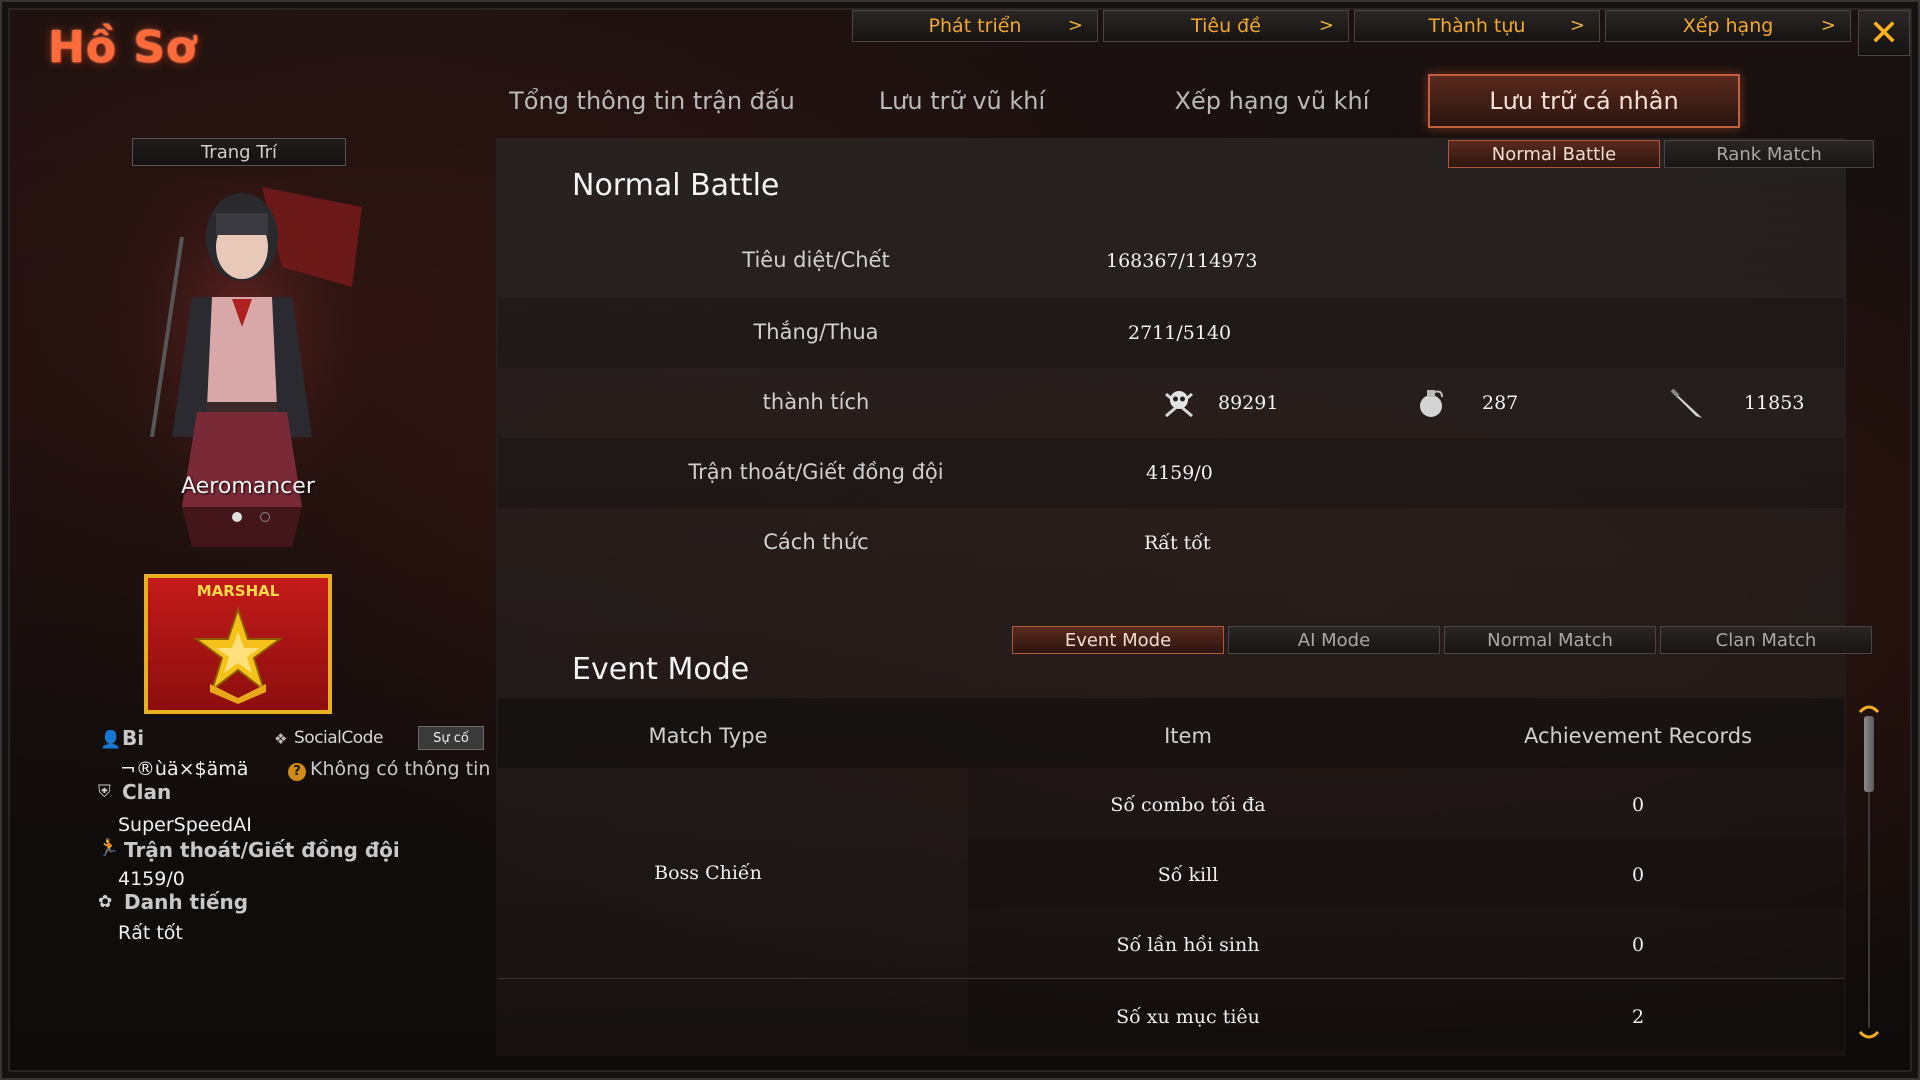  Describe the element at coordinates (105, 902) in the screenshot. I see `reputation-icon: ✿` at that location.